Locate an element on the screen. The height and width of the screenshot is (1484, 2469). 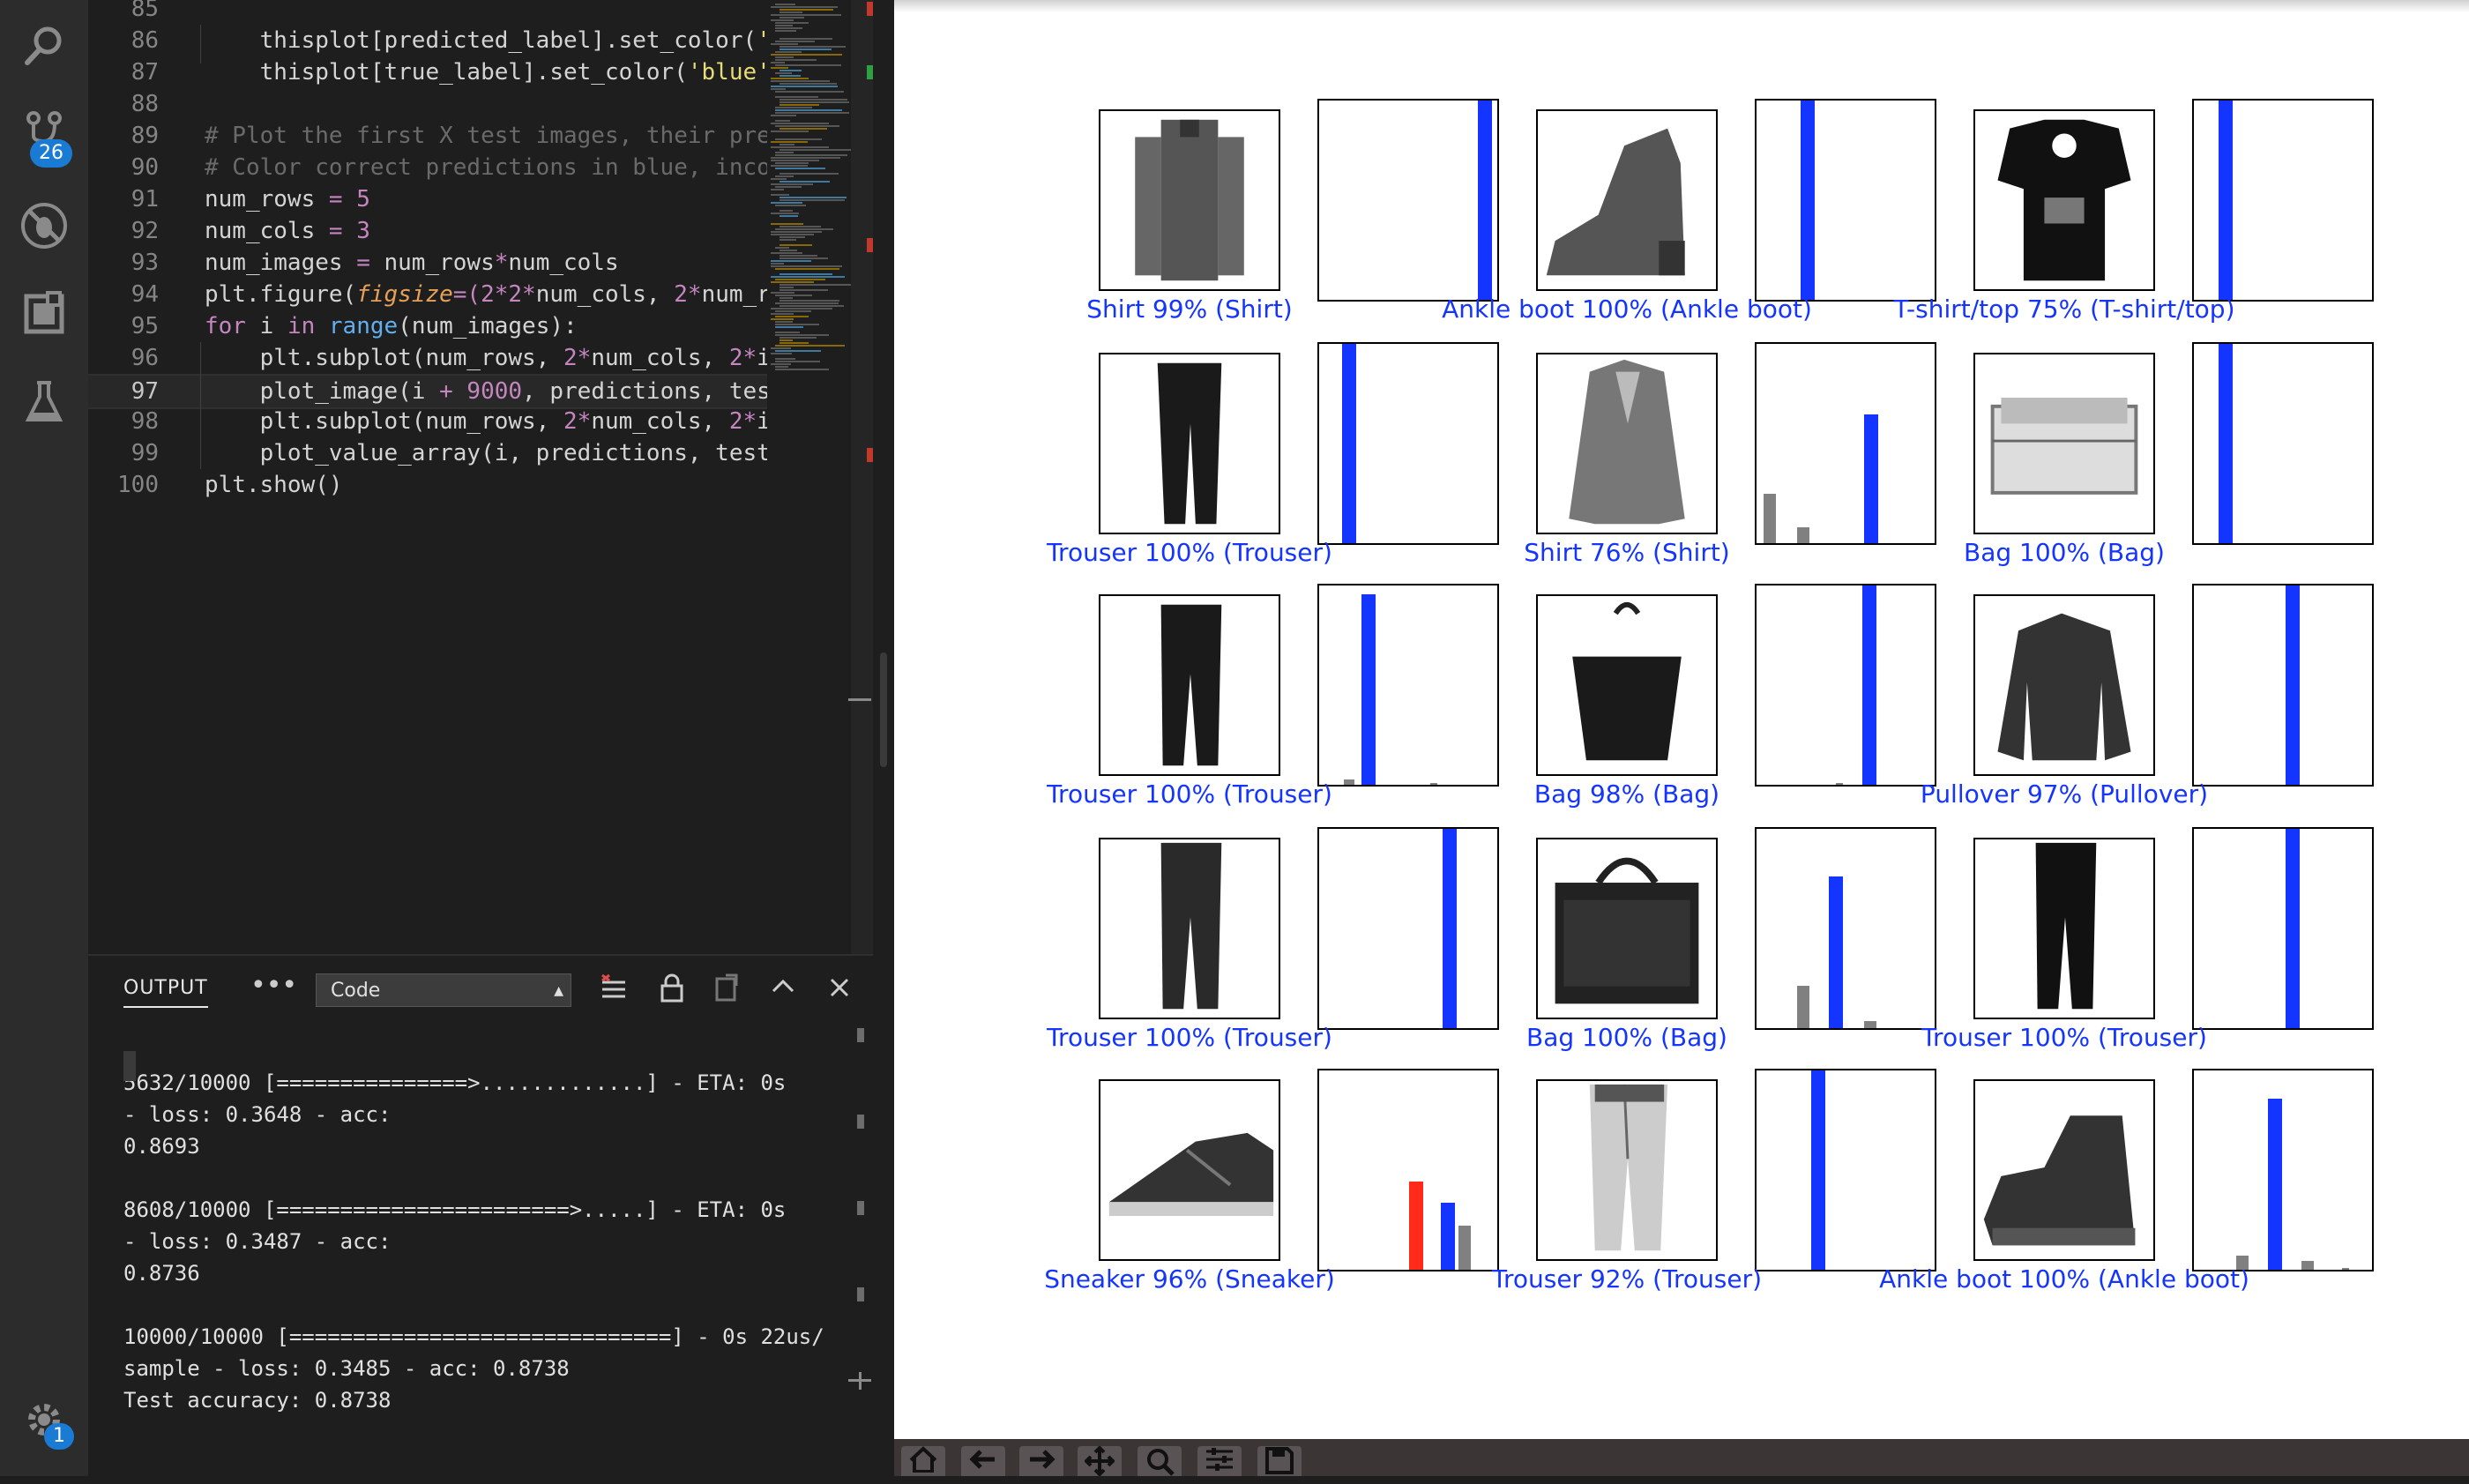
code-token: range is located at coordinates (357, 326).